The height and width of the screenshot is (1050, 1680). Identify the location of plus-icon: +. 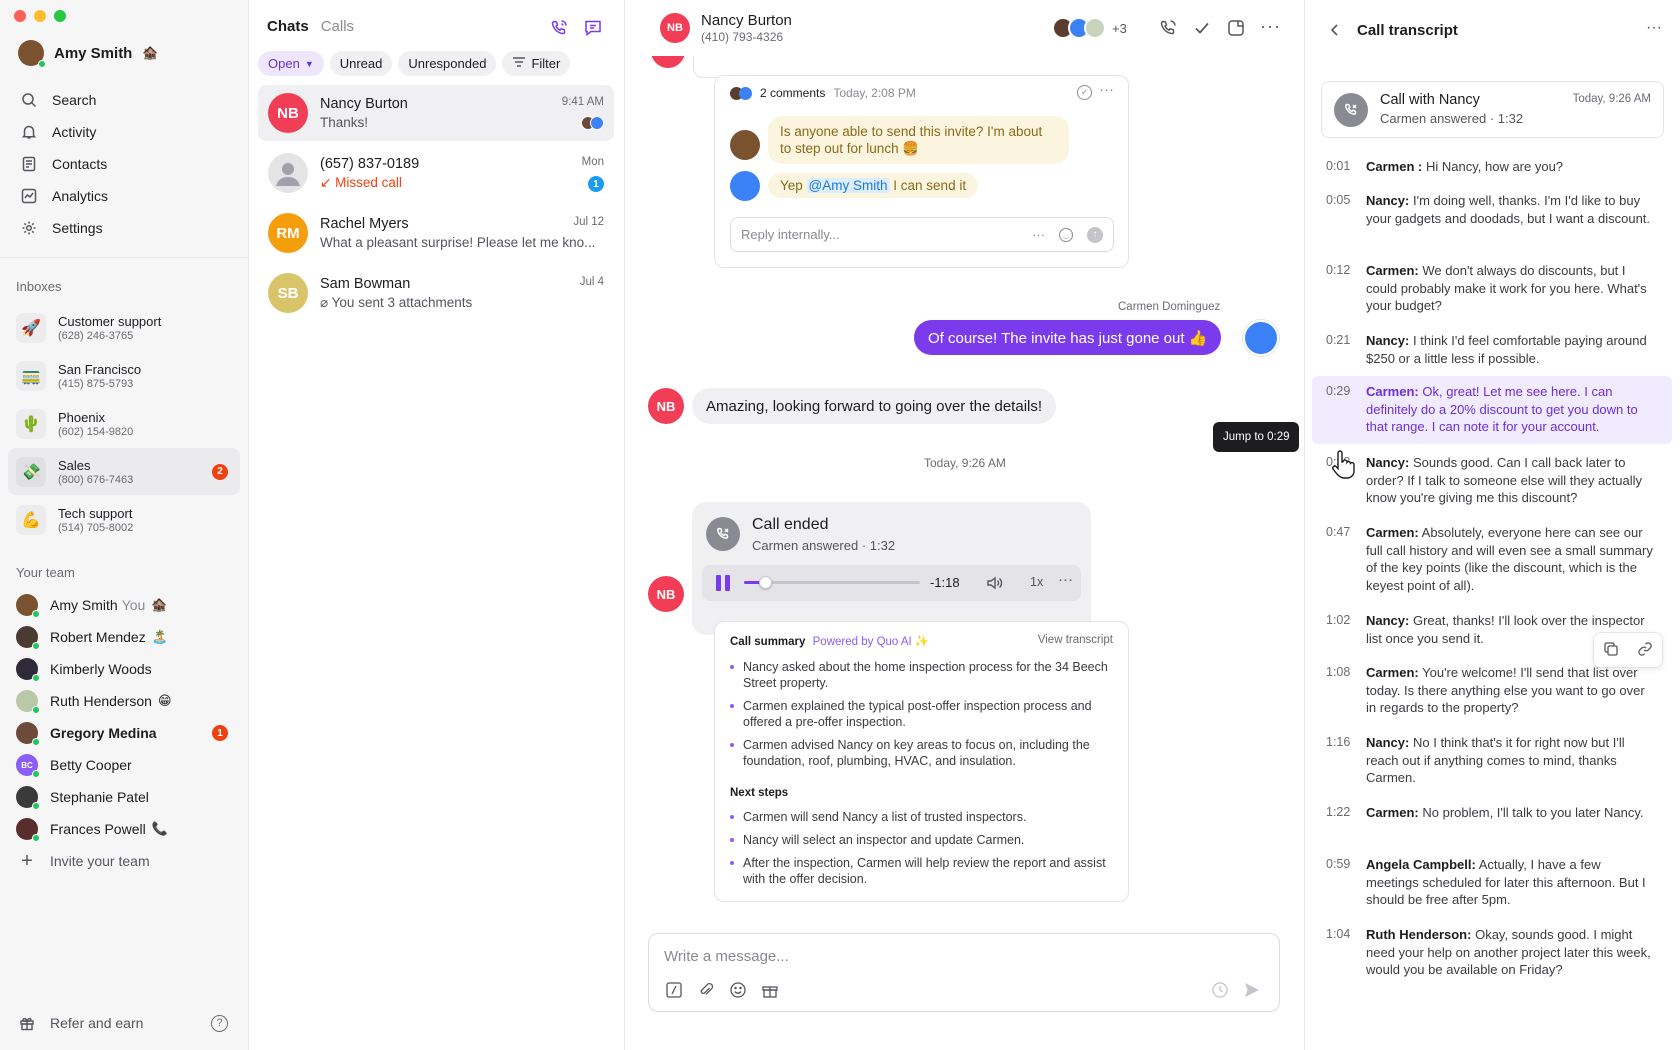
(27, 860).